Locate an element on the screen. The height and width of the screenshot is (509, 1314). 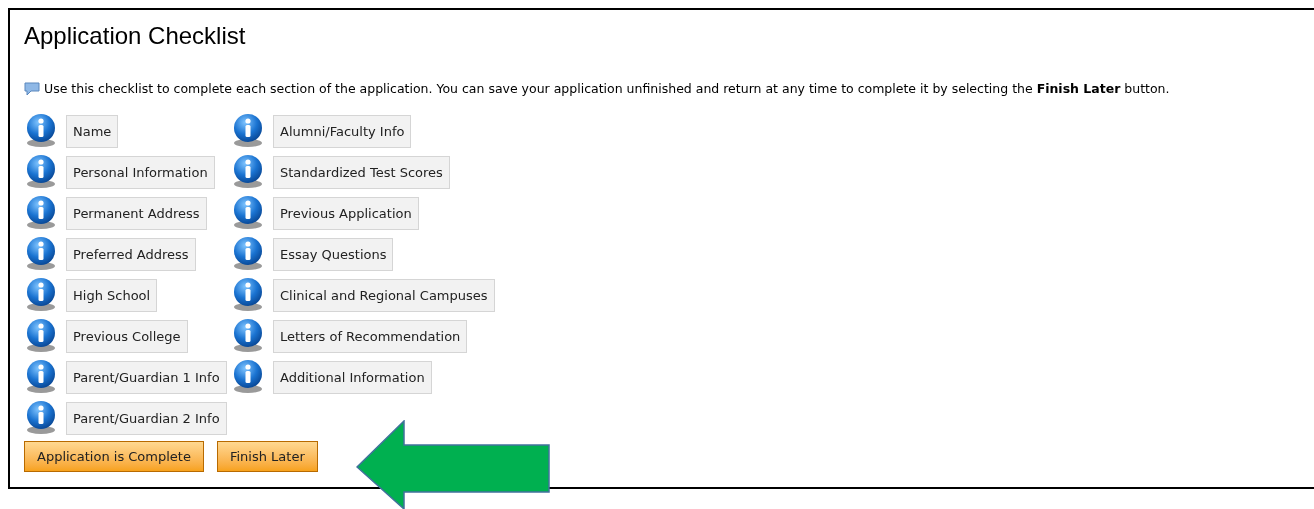
section-link: High School is located at coordinates (112, 295).